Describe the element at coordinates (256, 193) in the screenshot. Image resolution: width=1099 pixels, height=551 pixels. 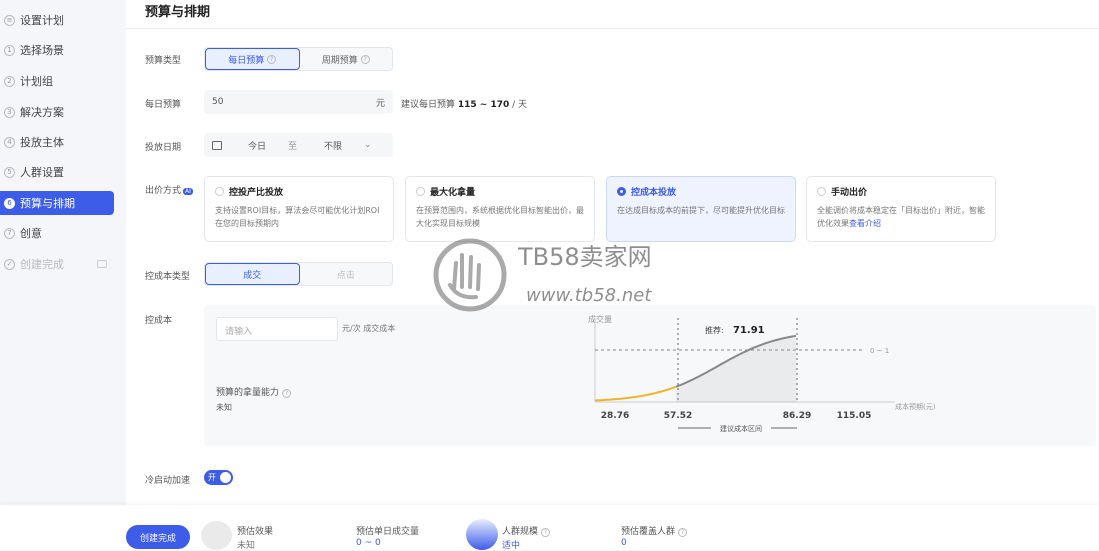
I see `card-title: 控投产比投放` at that location.